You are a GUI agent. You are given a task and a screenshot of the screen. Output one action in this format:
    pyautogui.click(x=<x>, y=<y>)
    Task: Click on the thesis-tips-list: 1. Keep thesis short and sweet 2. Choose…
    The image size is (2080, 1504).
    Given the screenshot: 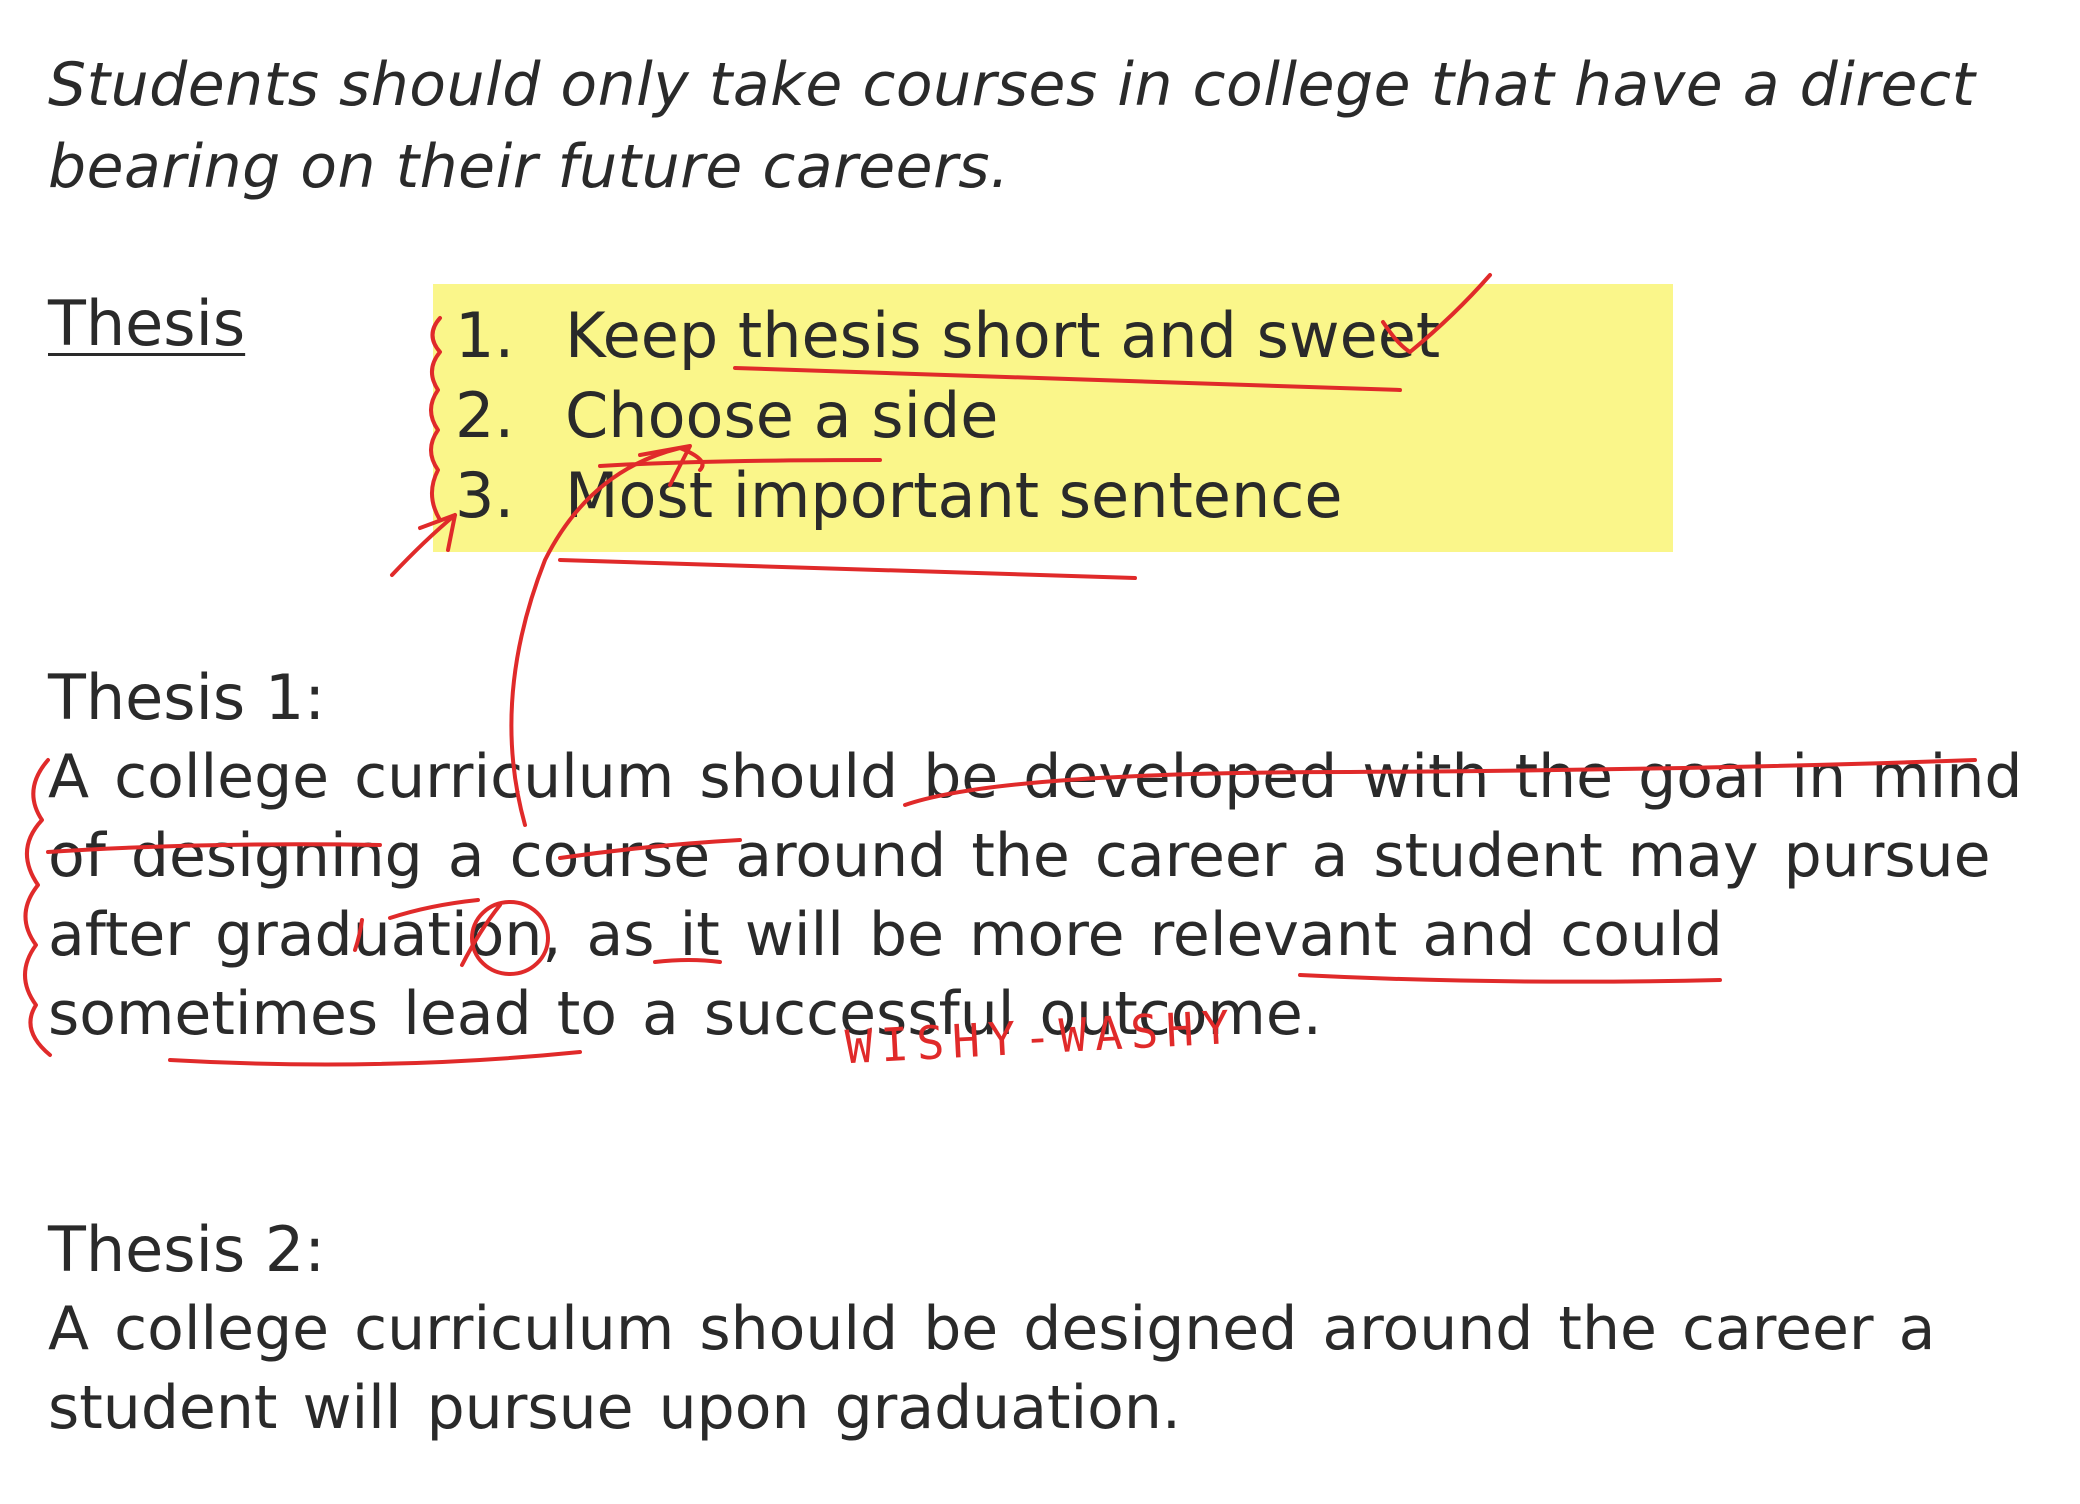 What is the action you would take?
    pyautogui.click(x=947, y=416)
    